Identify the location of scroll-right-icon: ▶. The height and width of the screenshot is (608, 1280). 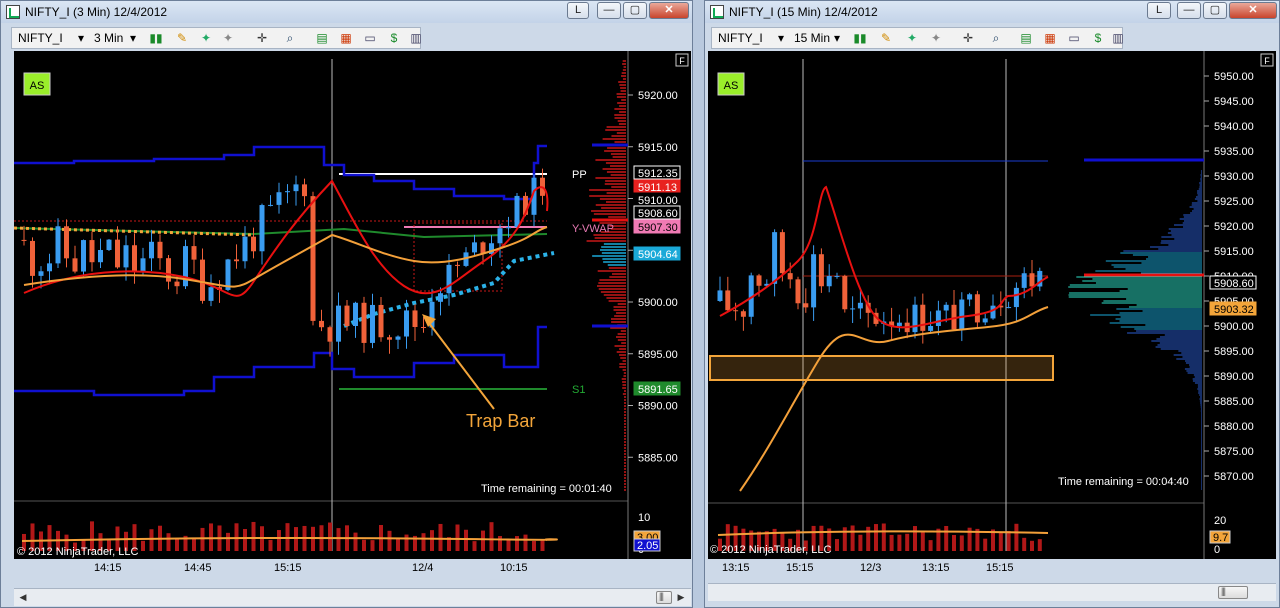
(681, 597).